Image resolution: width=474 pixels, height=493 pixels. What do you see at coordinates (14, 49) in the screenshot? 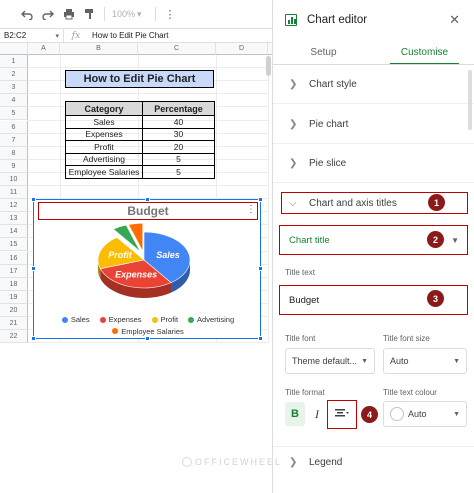
I see `select-all-corner` at bounding box center [14, 49].